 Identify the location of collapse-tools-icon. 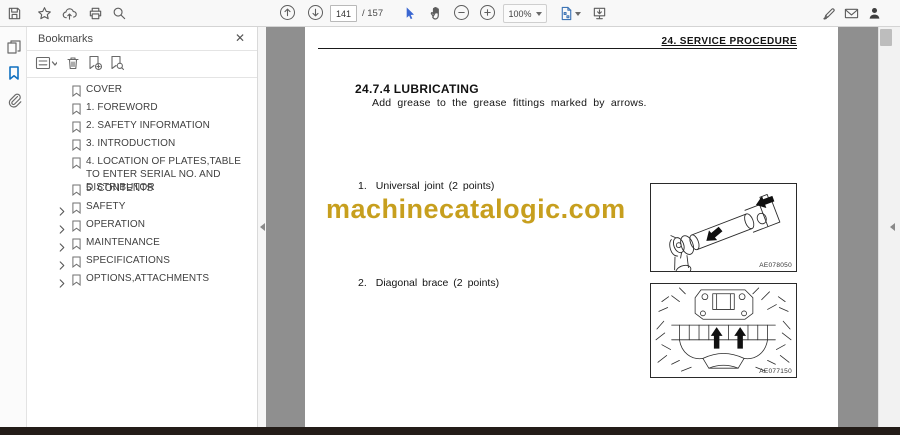
(892, 227).